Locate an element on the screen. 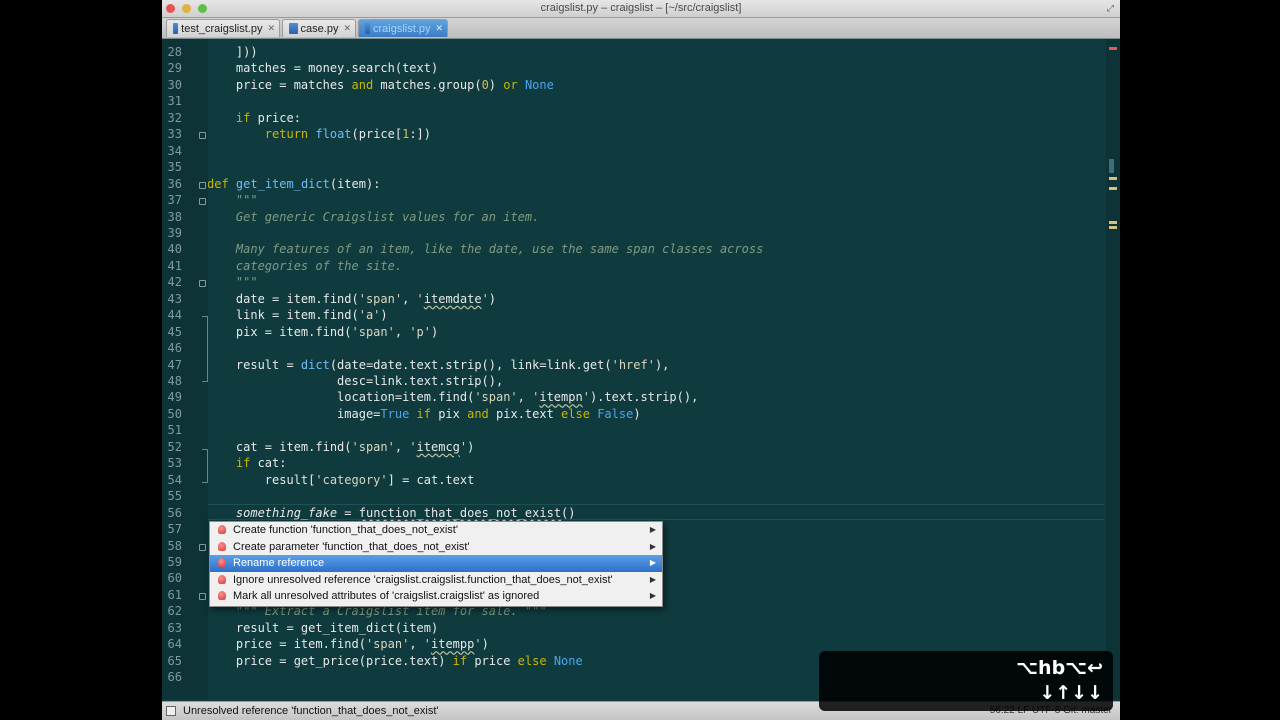 This screenshot has height=720, width=1280. tab-label: case.py is located at coordinates (319, 28).